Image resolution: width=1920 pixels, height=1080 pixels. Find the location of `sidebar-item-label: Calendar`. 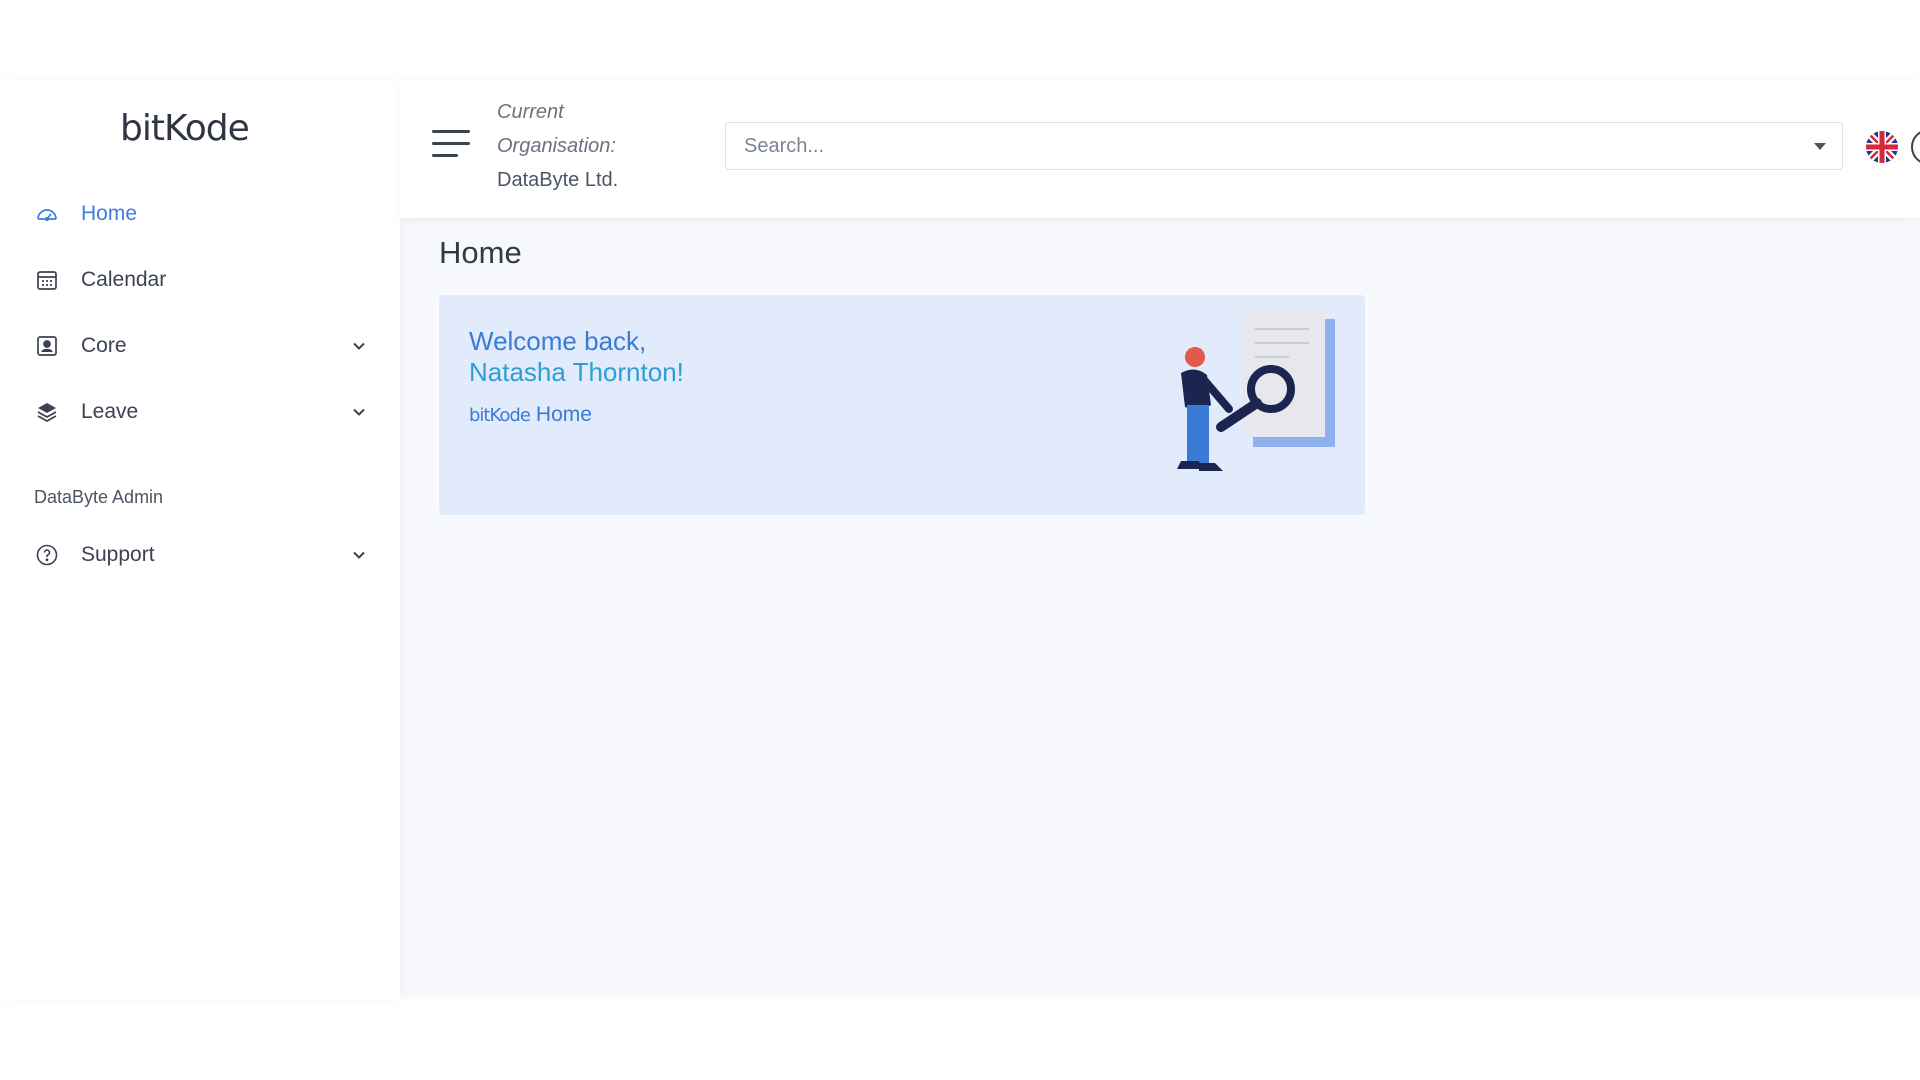

sidebar-item-label: Calendar is located at coordinates (124, 279).